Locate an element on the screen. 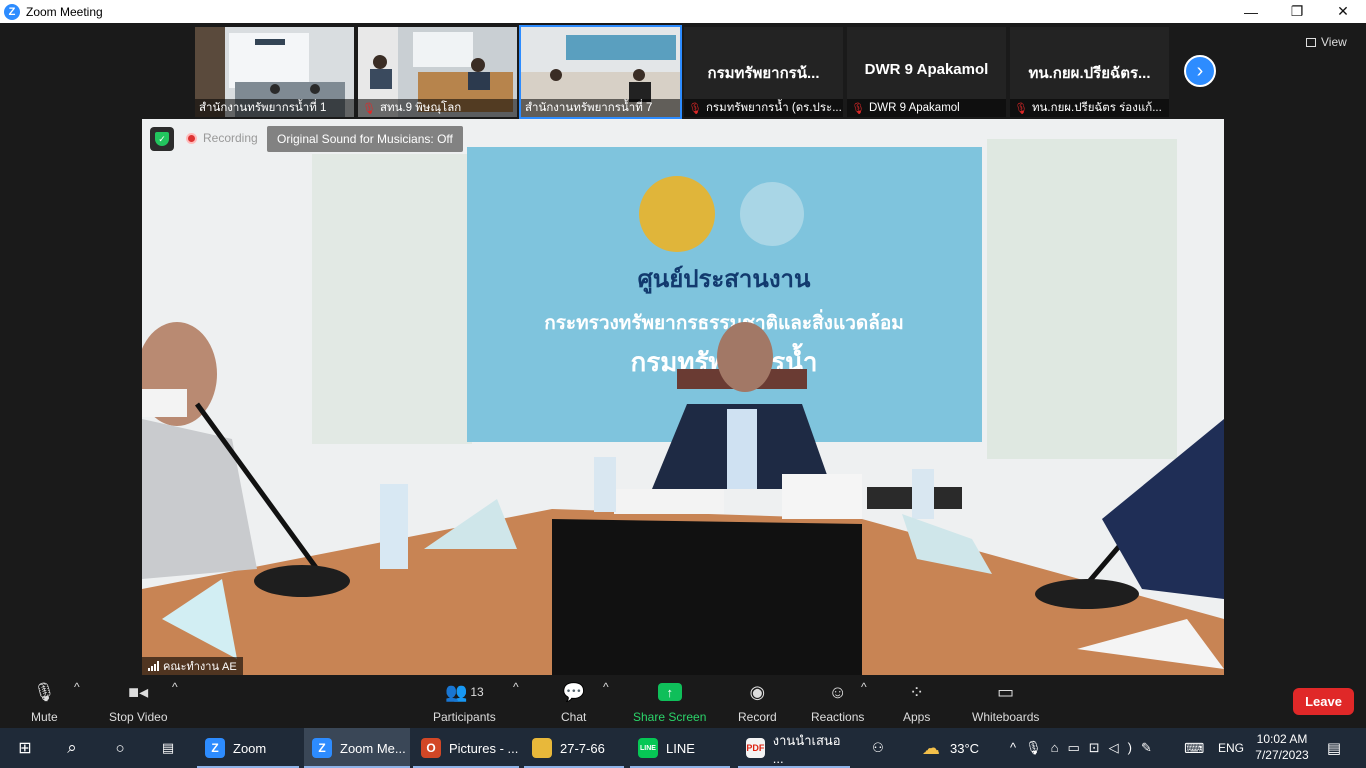 The width and height of the screenshot is (1366, 768). task-view-icon: ▤ is located at coordinates (168, 748).